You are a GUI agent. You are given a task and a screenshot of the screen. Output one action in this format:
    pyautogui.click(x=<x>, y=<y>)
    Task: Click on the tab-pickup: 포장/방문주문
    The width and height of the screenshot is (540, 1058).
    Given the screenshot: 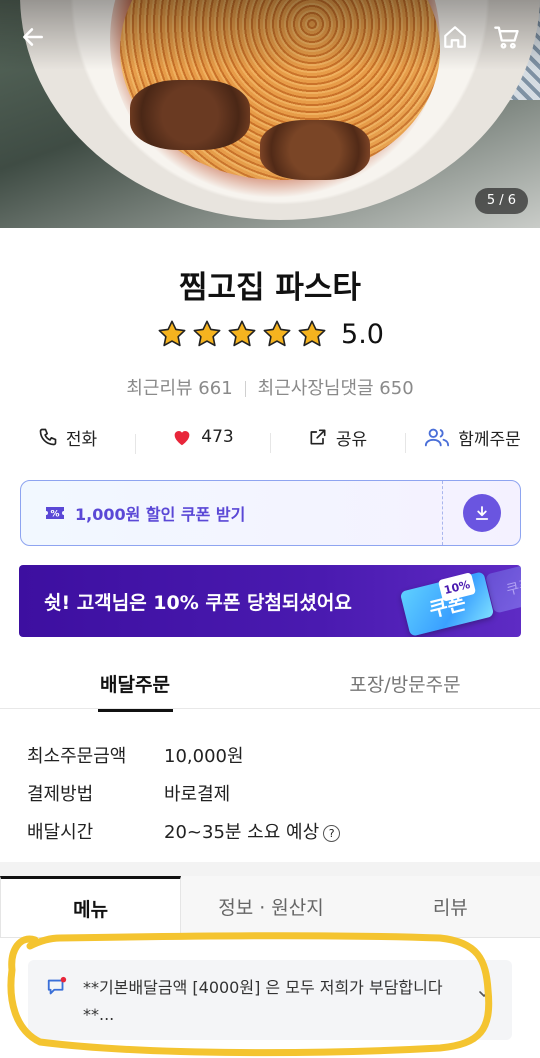 What is the action you would take?
    pyautogui.click(x=405, y=685)
    